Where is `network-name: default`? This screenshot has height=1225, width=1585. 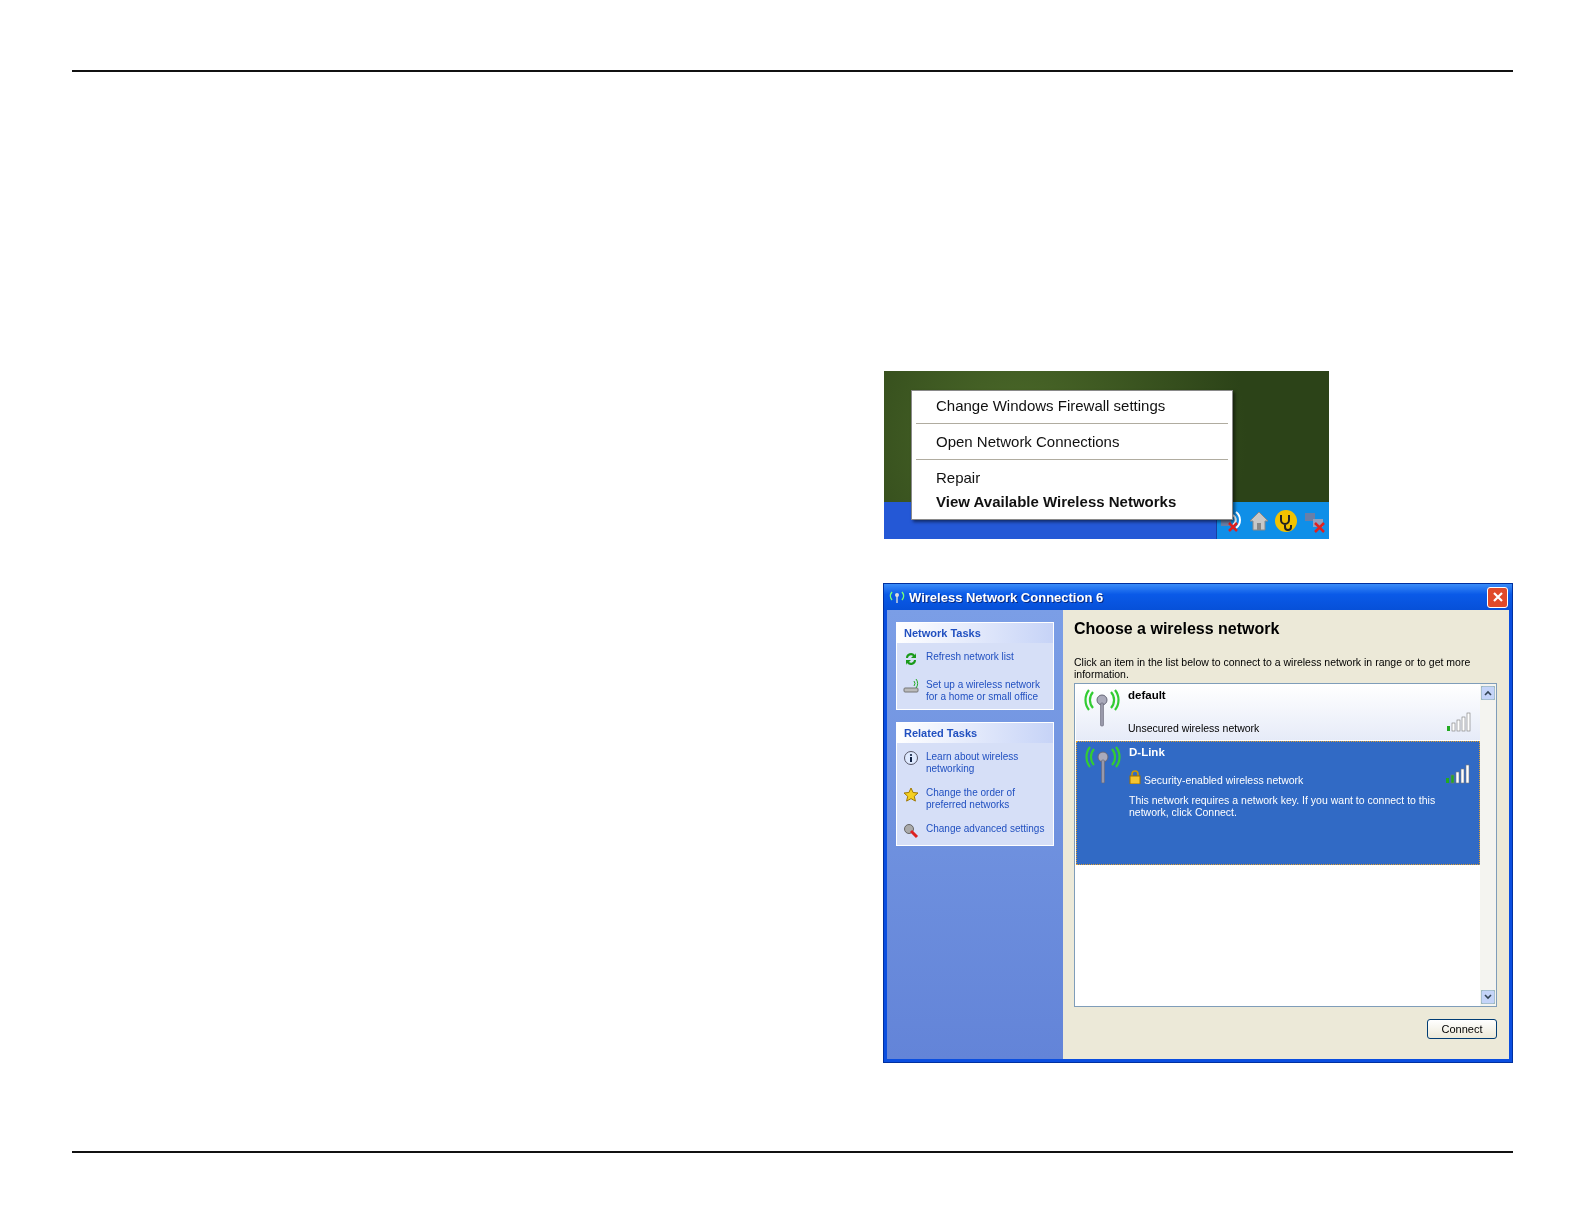
network-name: default is located at coordinates (1147, 695).